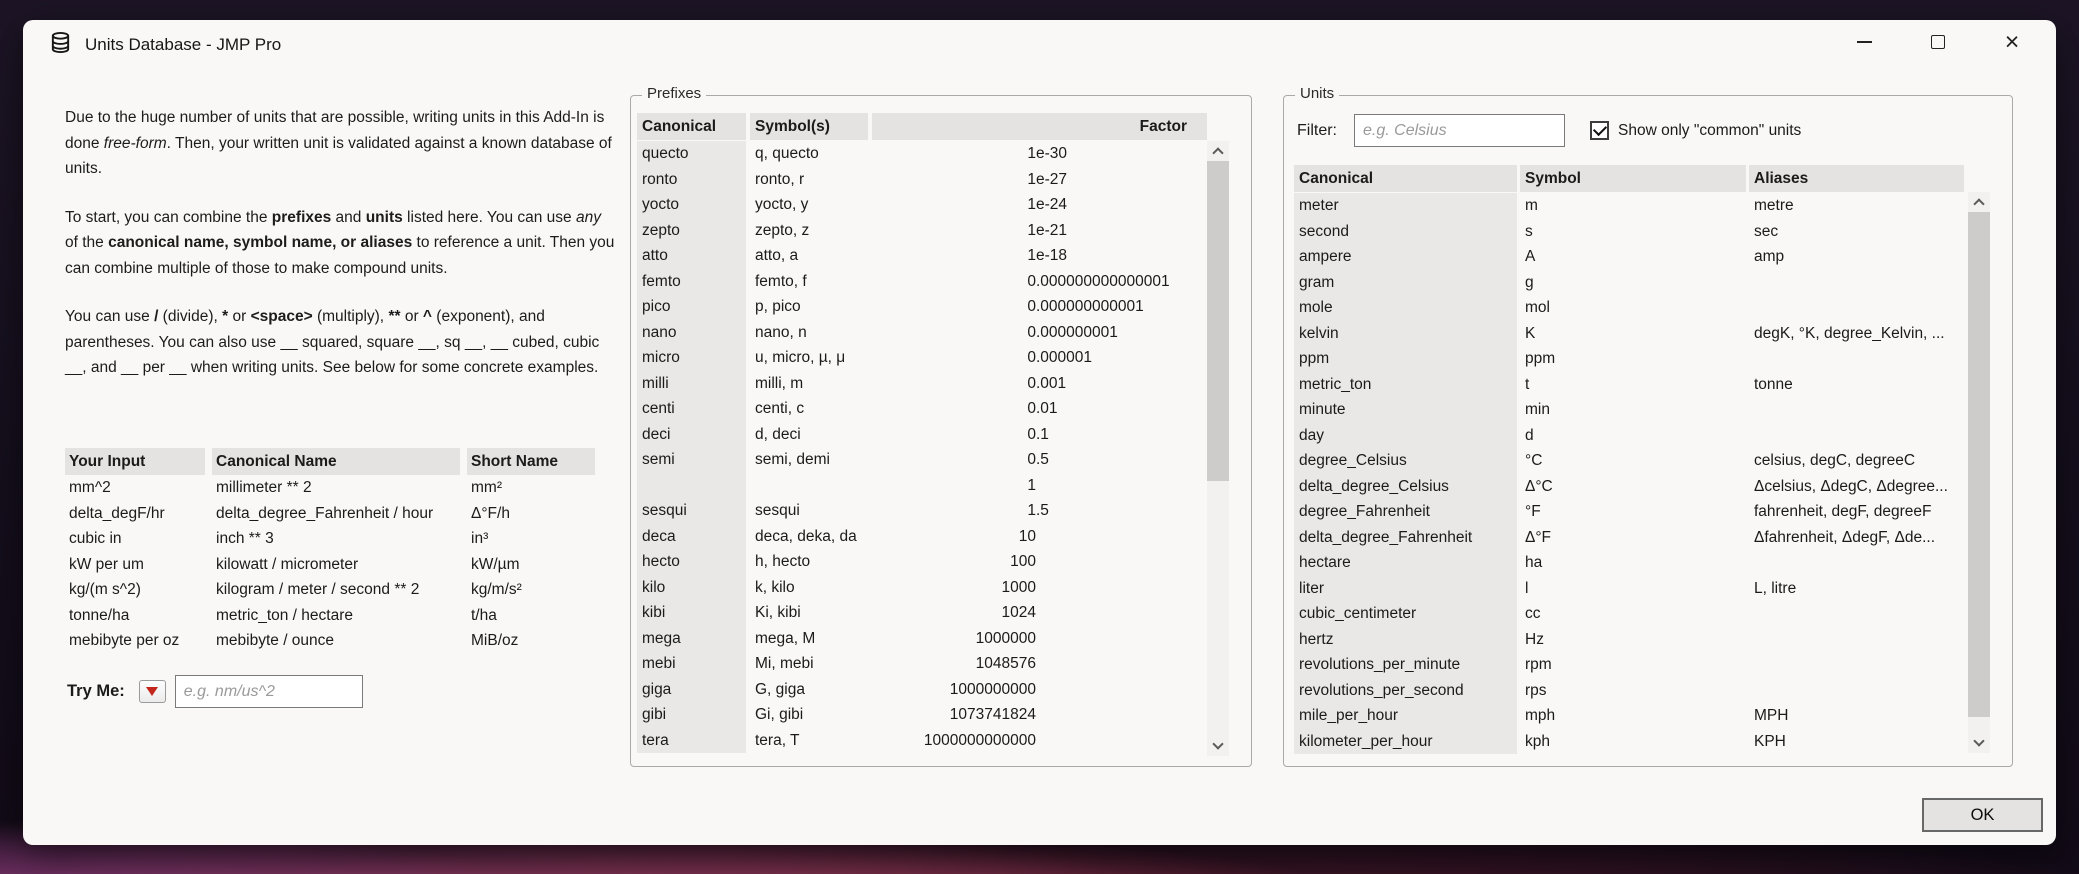 The width and height of the screenshot is (2079, 874). What do you see at coordinates (777, 510) in the screenshot?
I see `prefix-symbols: sesqui` at bounding box center [777, 510].